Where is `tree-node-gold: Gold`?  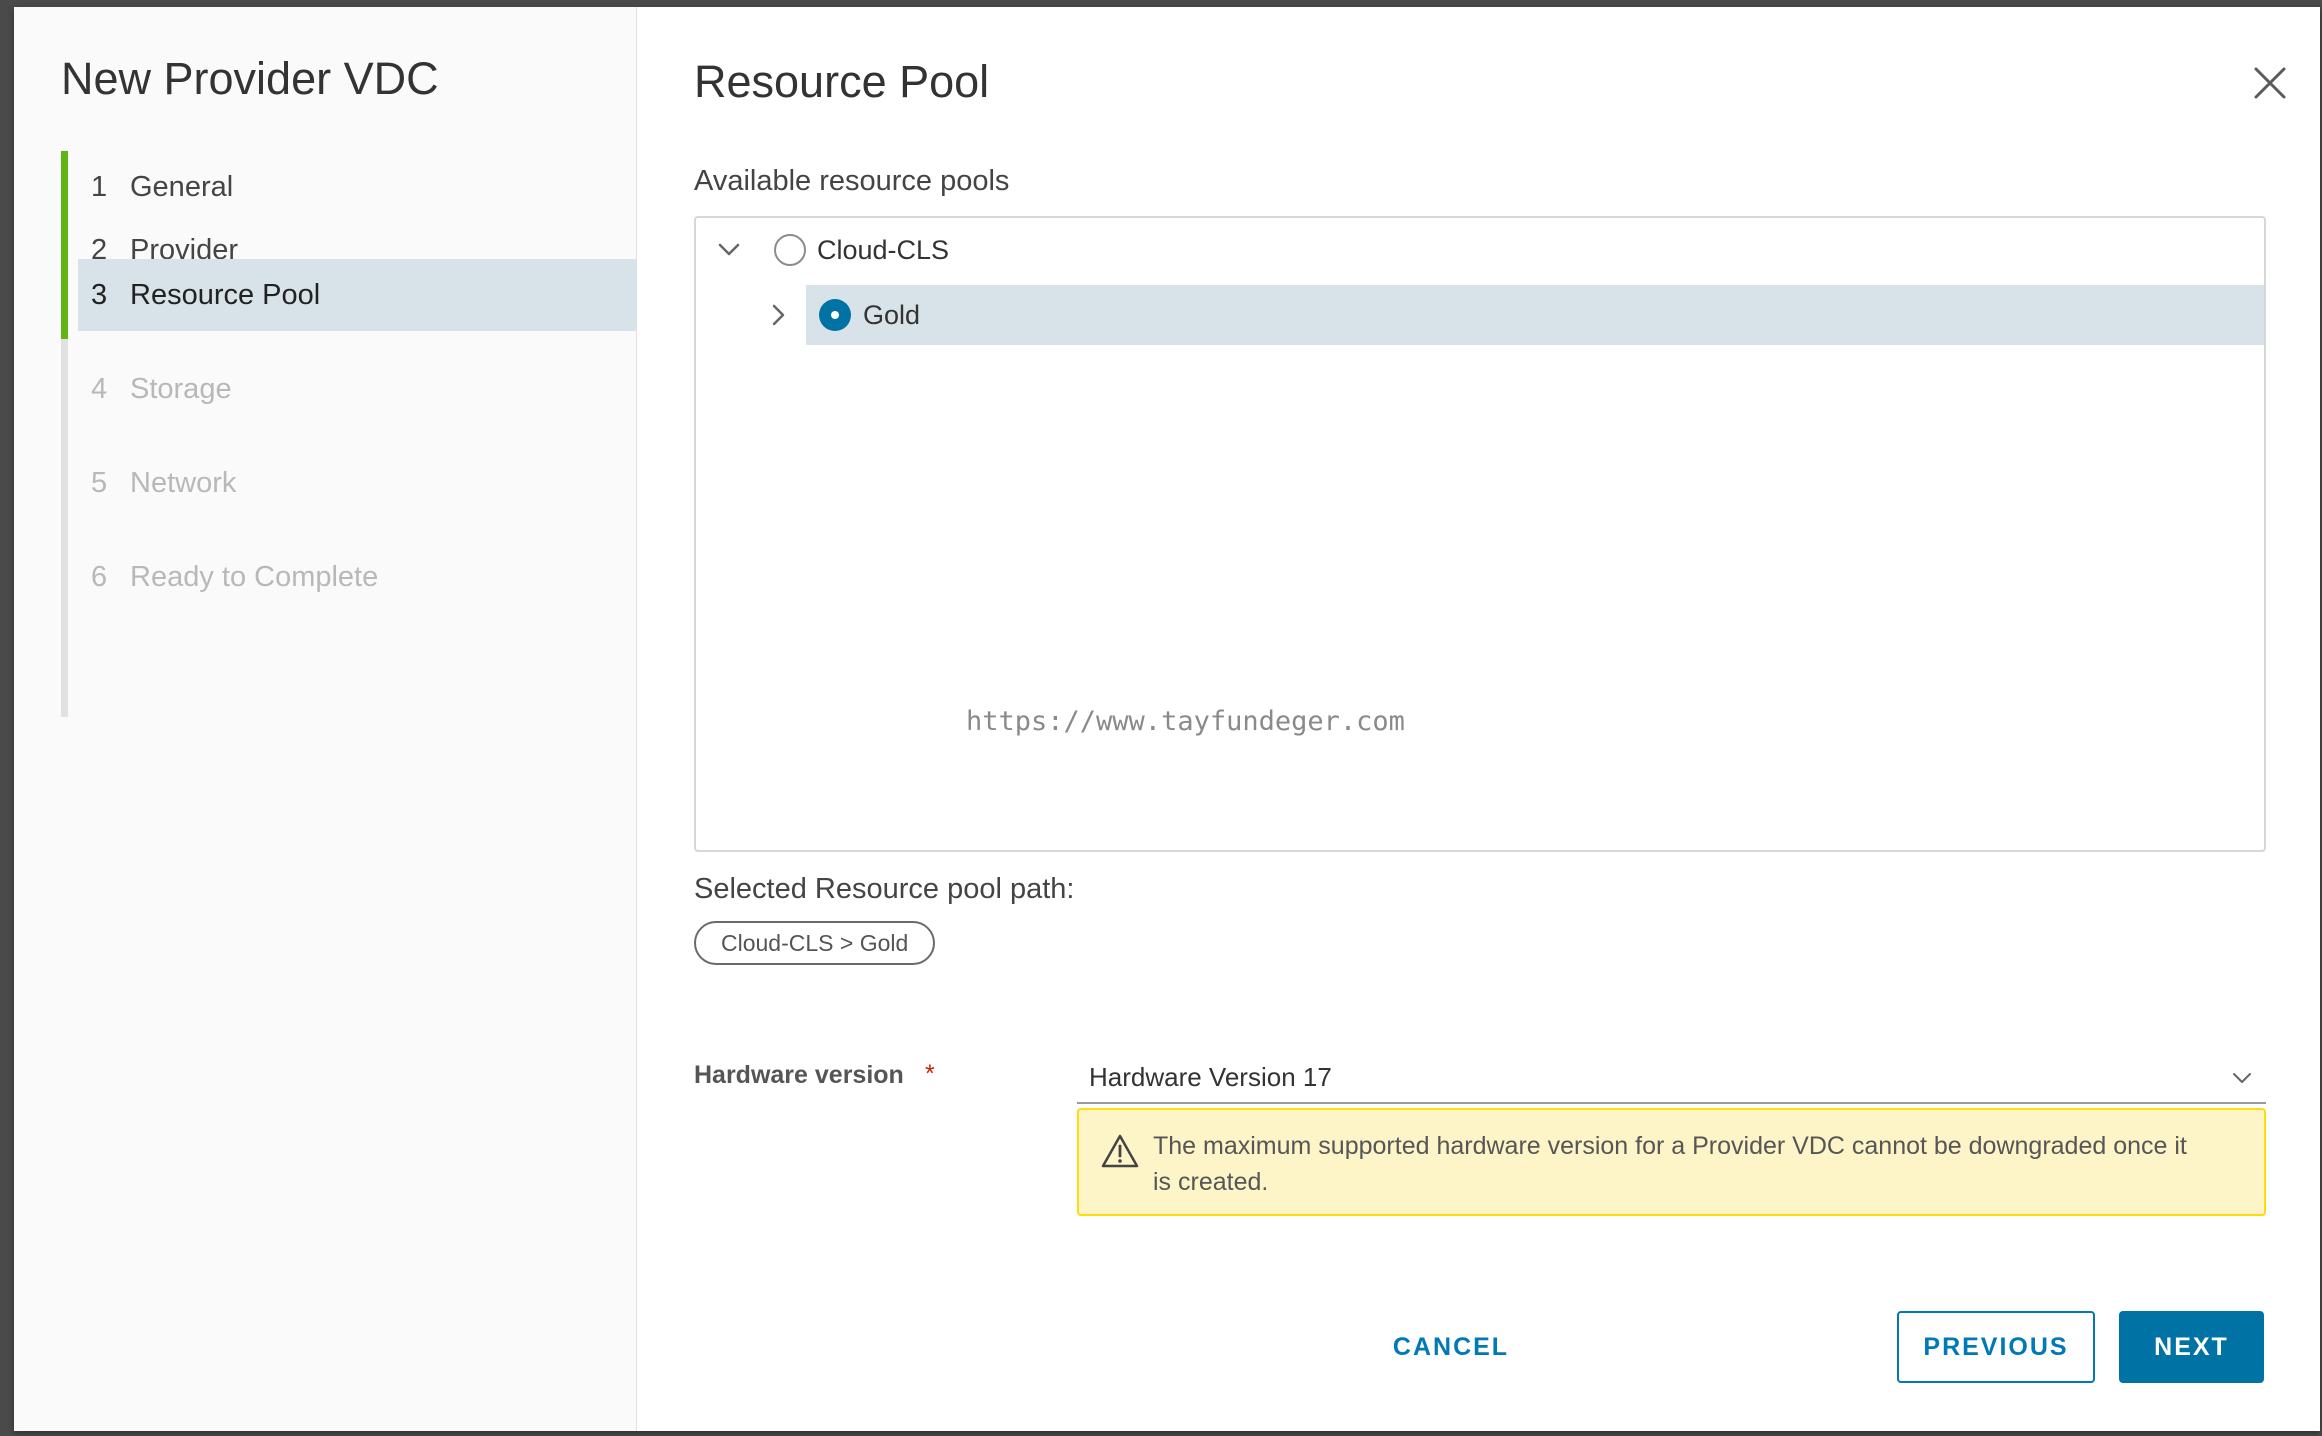
tree-node-gold: Gold is located at coordinates (1518, 315).